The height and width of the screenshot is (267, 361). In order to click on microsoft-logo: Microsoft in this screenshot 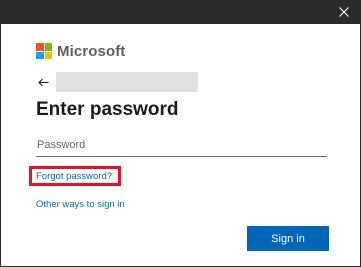, I will do `click(81, 51)`.